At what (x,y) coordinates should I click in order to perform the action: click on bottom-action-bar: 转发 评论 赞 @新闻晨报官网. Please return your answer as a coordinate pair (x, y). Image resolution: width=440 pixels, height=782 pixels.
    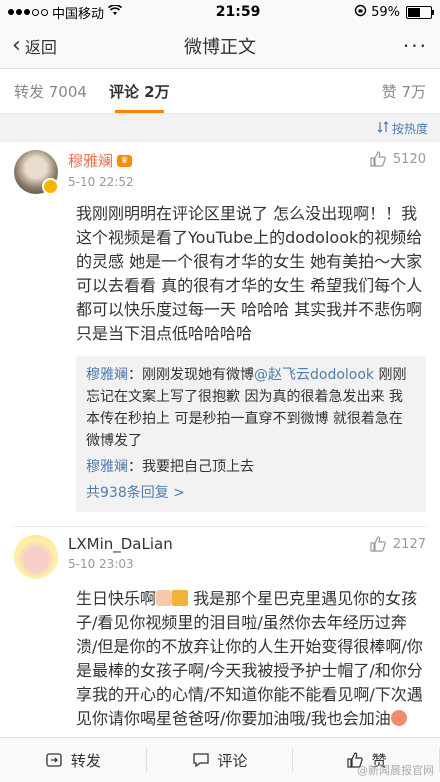
    Looking at the image, I should click on (220, 759).